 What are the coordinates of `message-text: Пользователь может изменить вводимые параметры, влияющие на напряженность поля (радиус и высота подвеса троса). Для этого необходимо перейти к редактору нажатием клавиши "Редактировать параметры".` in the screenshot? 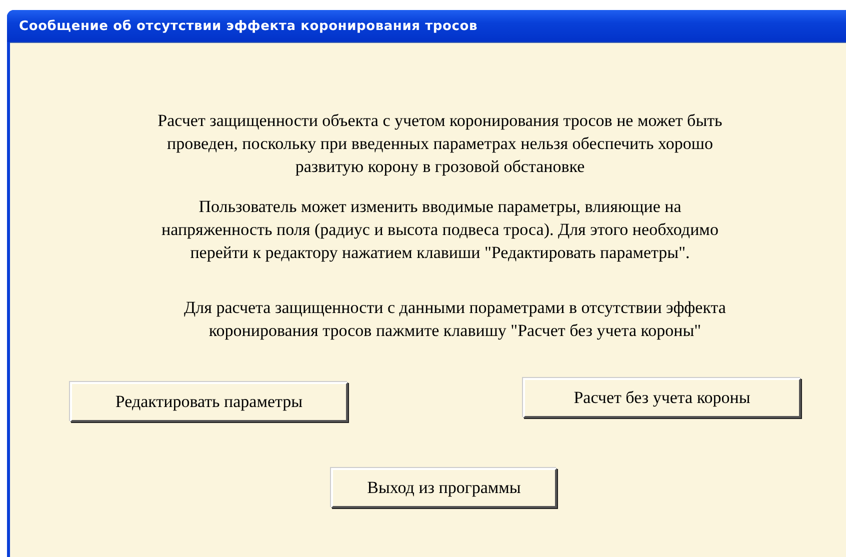 It's located at (440, 230).